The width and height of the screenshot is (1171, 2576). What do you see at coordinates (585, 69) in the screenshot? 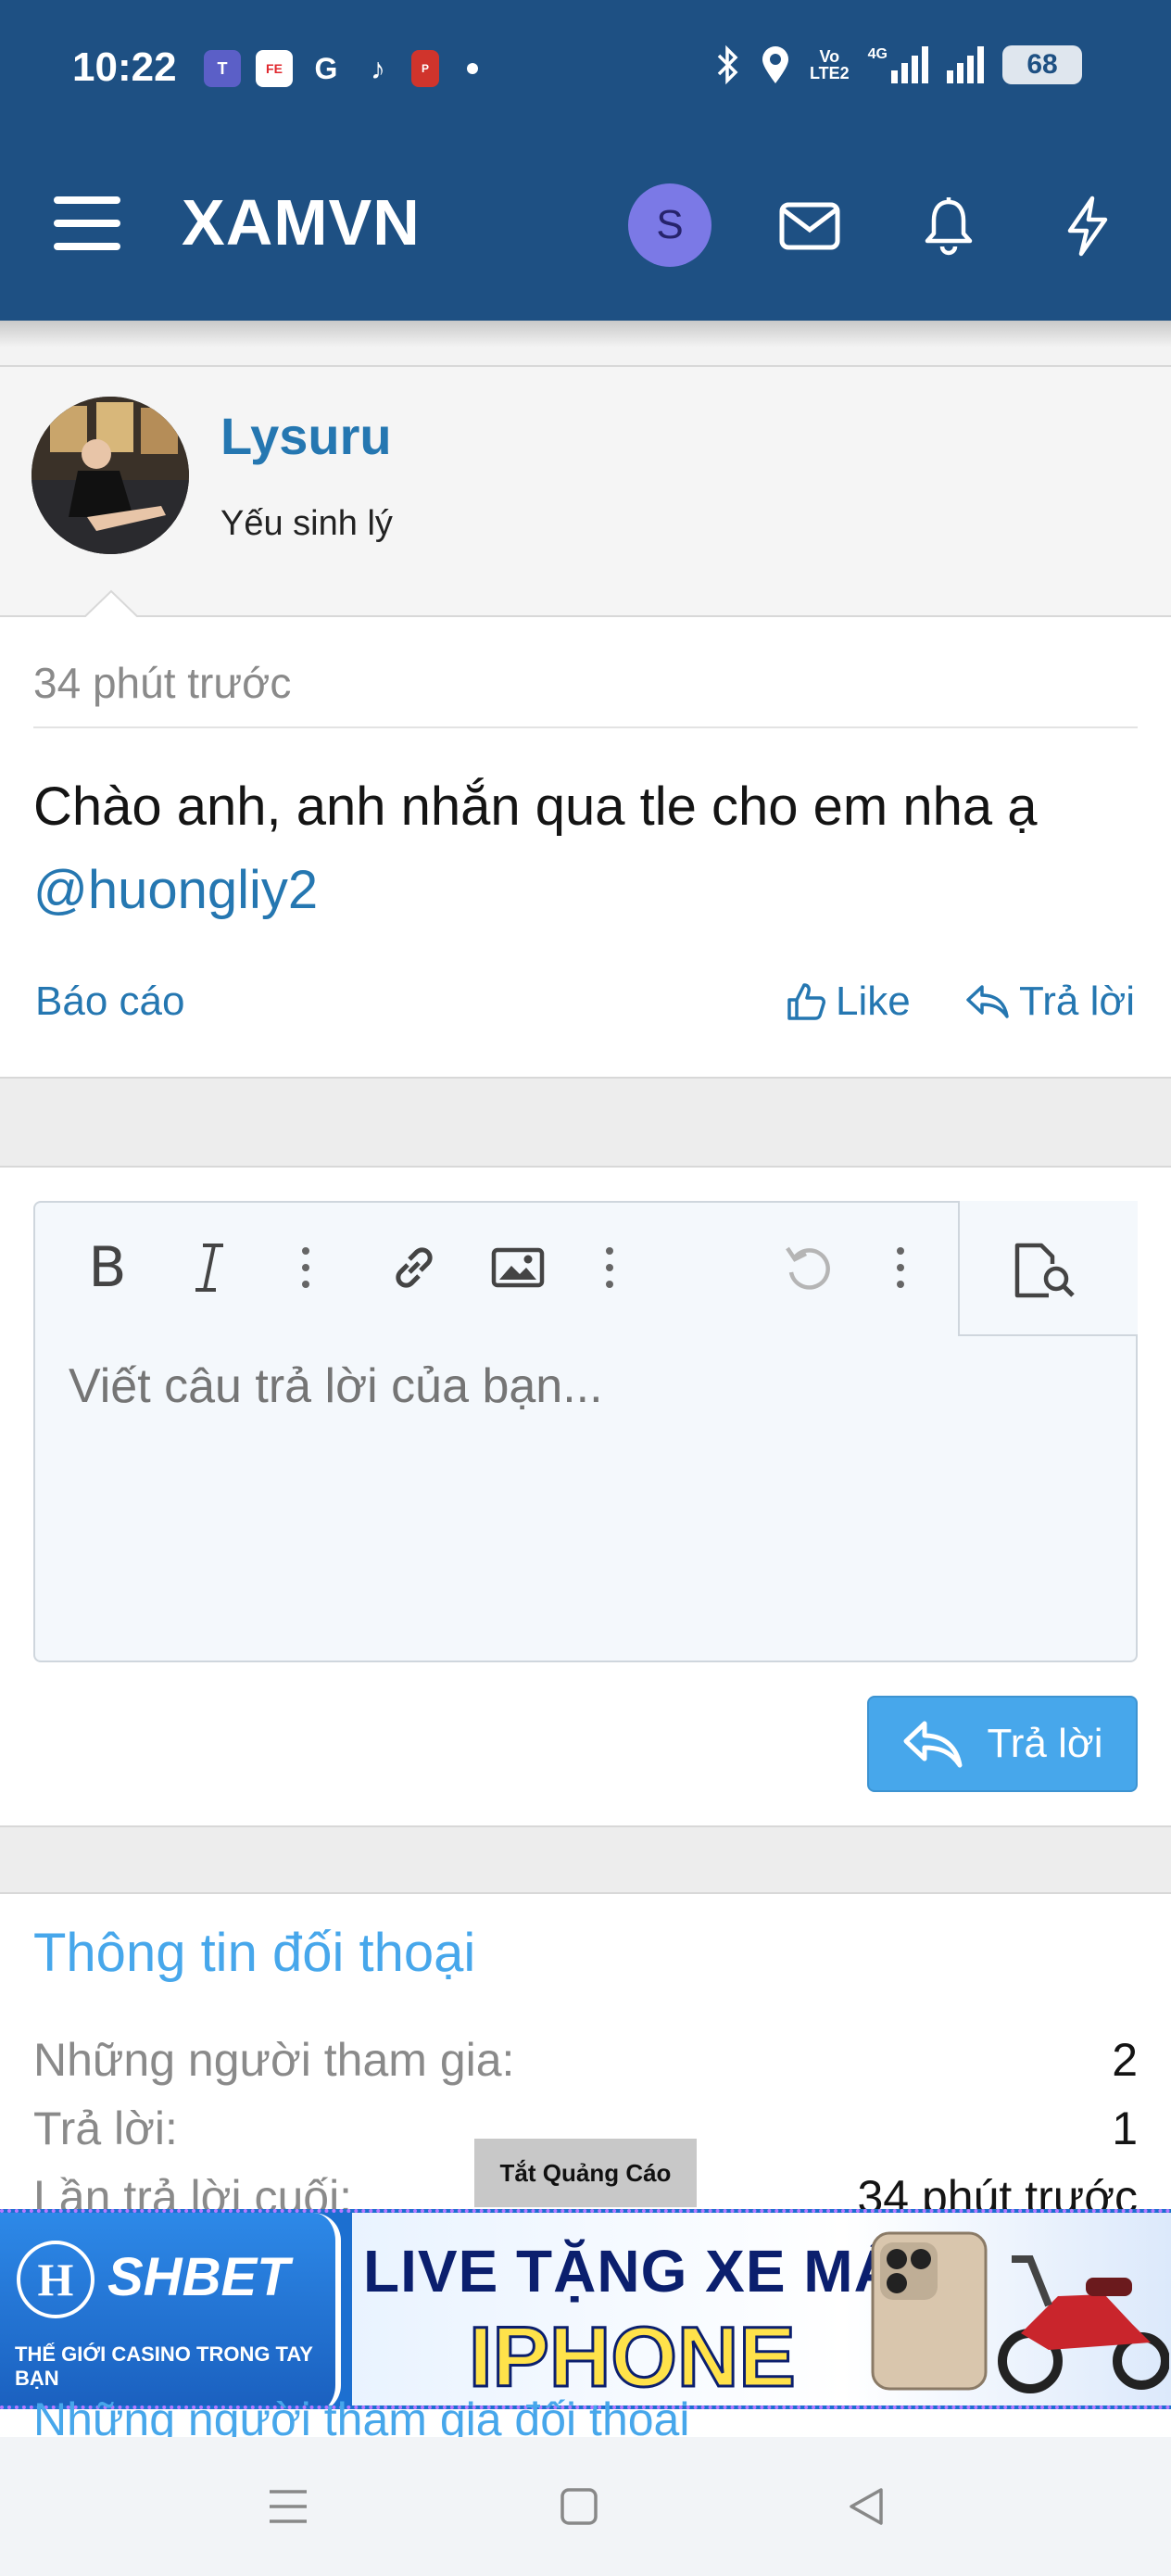
I see `status-bar: 10:22 T FE G ♪ P Vo LTE2 4G 68` at bounding box center [585, 69].